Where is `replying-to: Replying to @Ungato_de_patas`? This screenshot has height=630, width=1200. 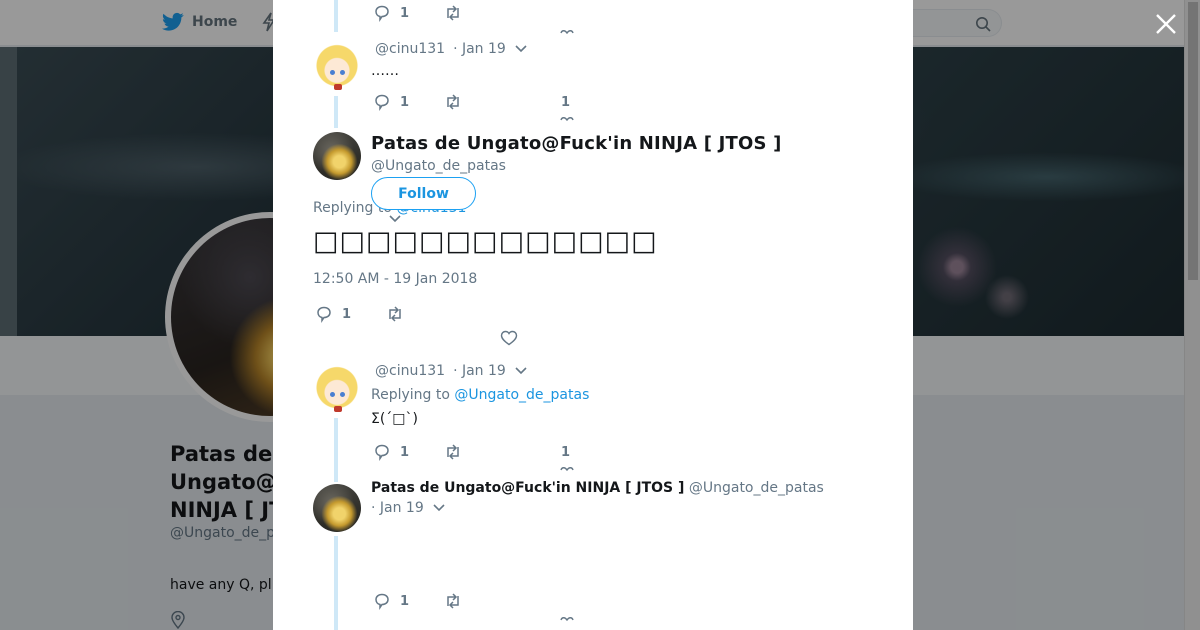
replying-to: Replying to @Ungato_de_patas is located at coordinates (480, 395).